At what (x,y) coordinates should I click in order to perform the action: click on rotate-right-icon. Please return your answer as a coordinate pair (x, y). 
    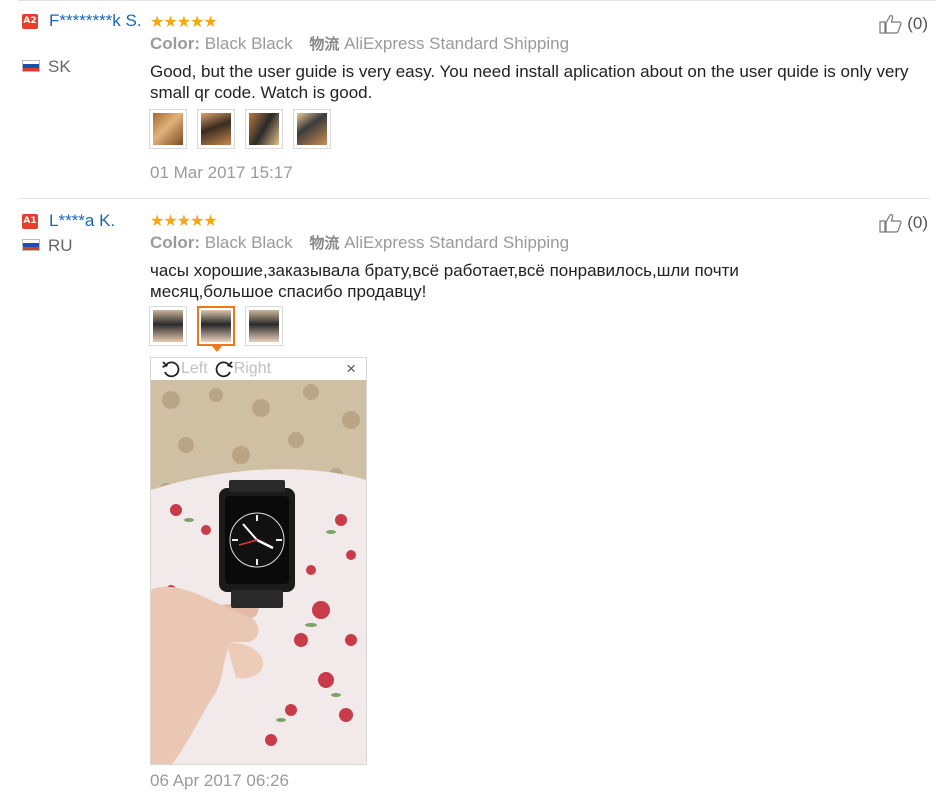
    Looking at the image, I should click on (224, 369).